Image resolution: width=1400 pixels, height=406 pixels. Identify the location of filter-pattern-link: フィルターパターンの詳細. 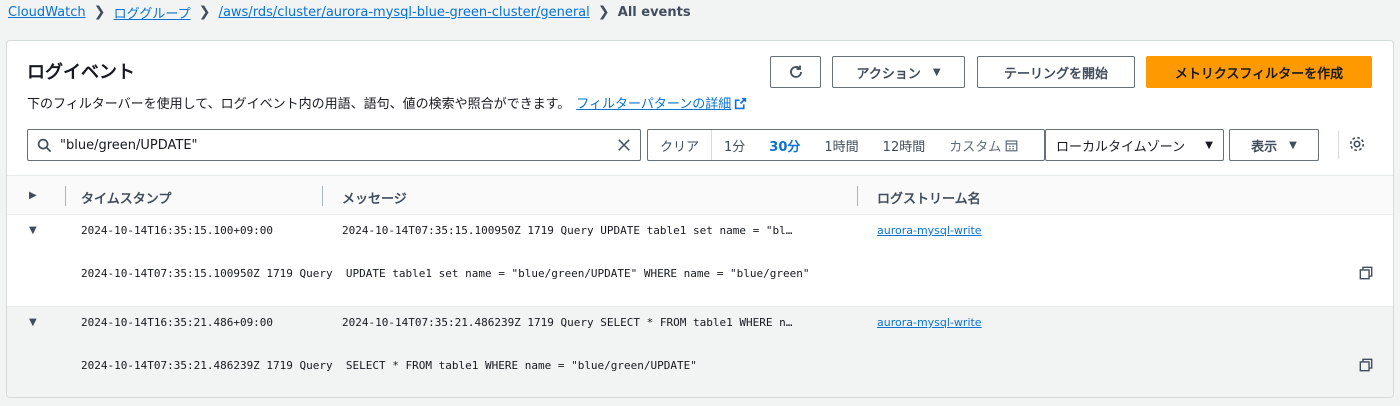
(661, 104).